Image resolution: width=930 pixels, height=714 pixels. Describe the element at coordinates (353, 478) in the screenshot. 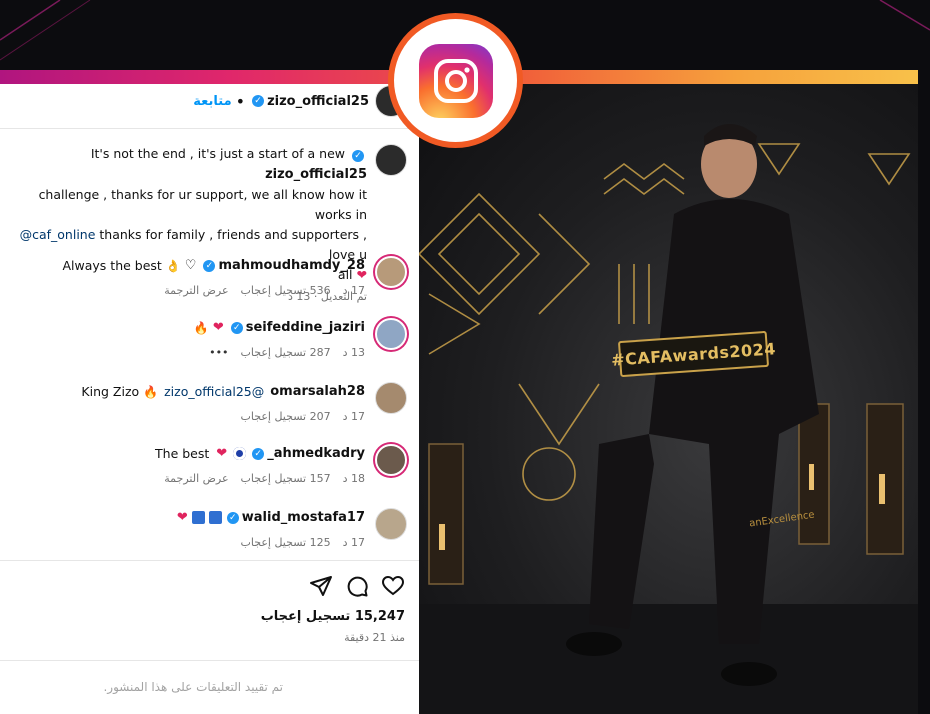

I see `comment-age: 18 د` at that location.